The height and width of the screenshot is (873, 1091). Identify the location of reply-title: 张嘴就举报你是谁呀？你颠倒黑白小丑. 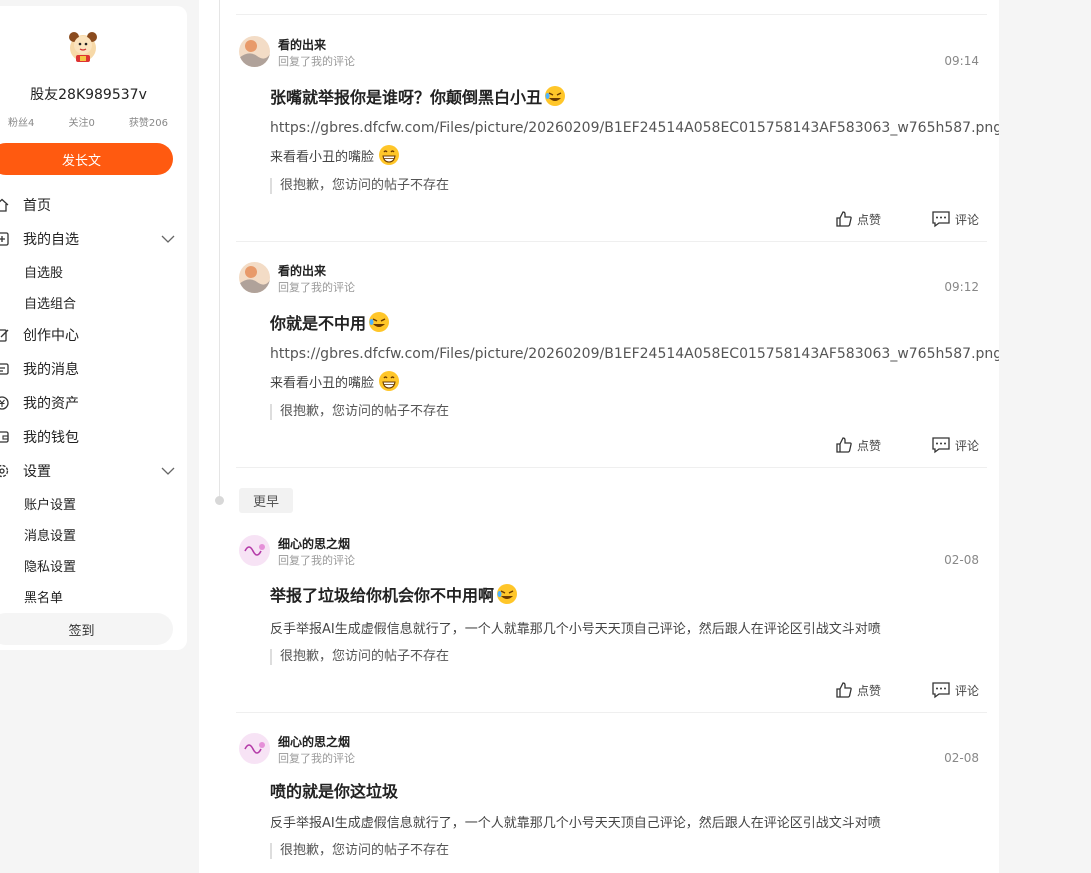
(418, 96).